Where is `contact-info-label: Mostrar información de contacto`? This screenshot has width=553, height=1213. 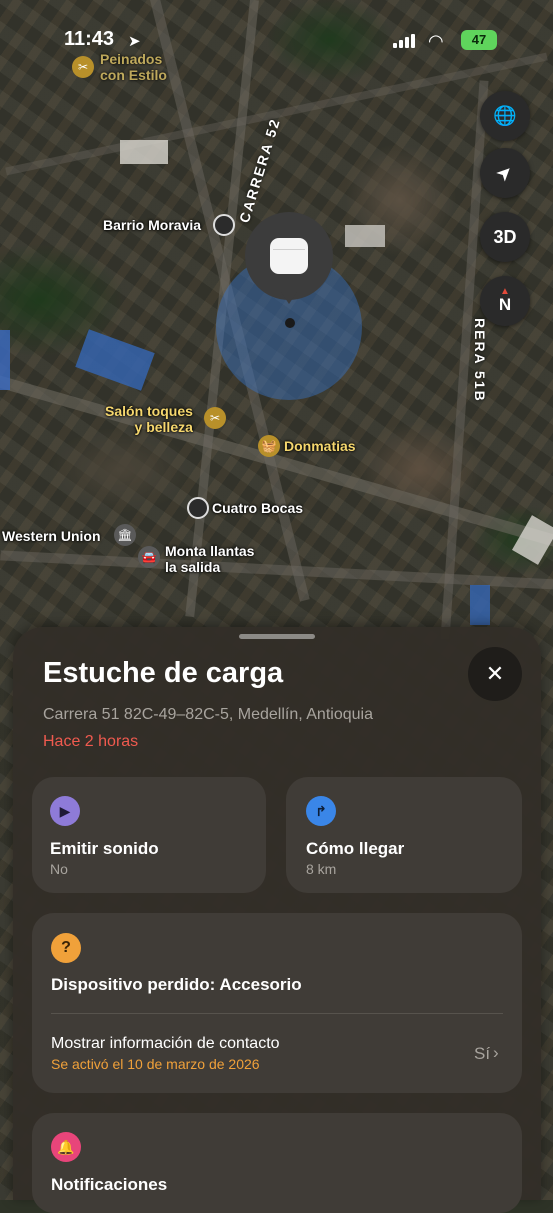 contact-info-label: Mostrar información de contacto is located at coordinates (165, 1043).